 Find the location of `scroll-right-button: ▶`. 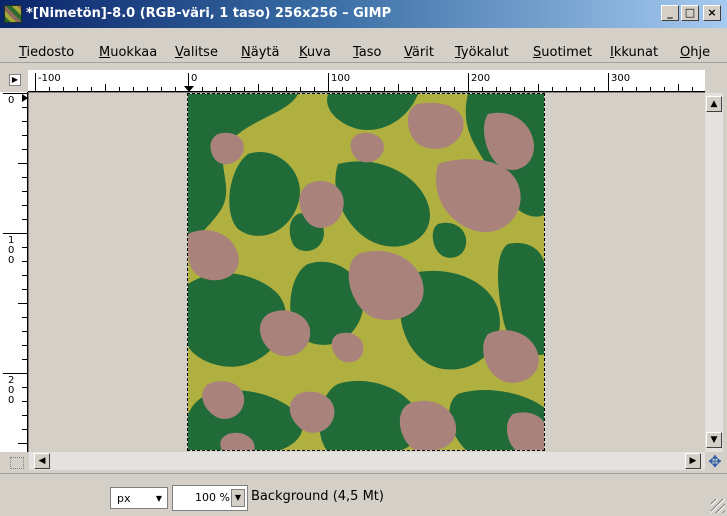

scroll-right-button: ▶ is located at coordinates (693, 461).